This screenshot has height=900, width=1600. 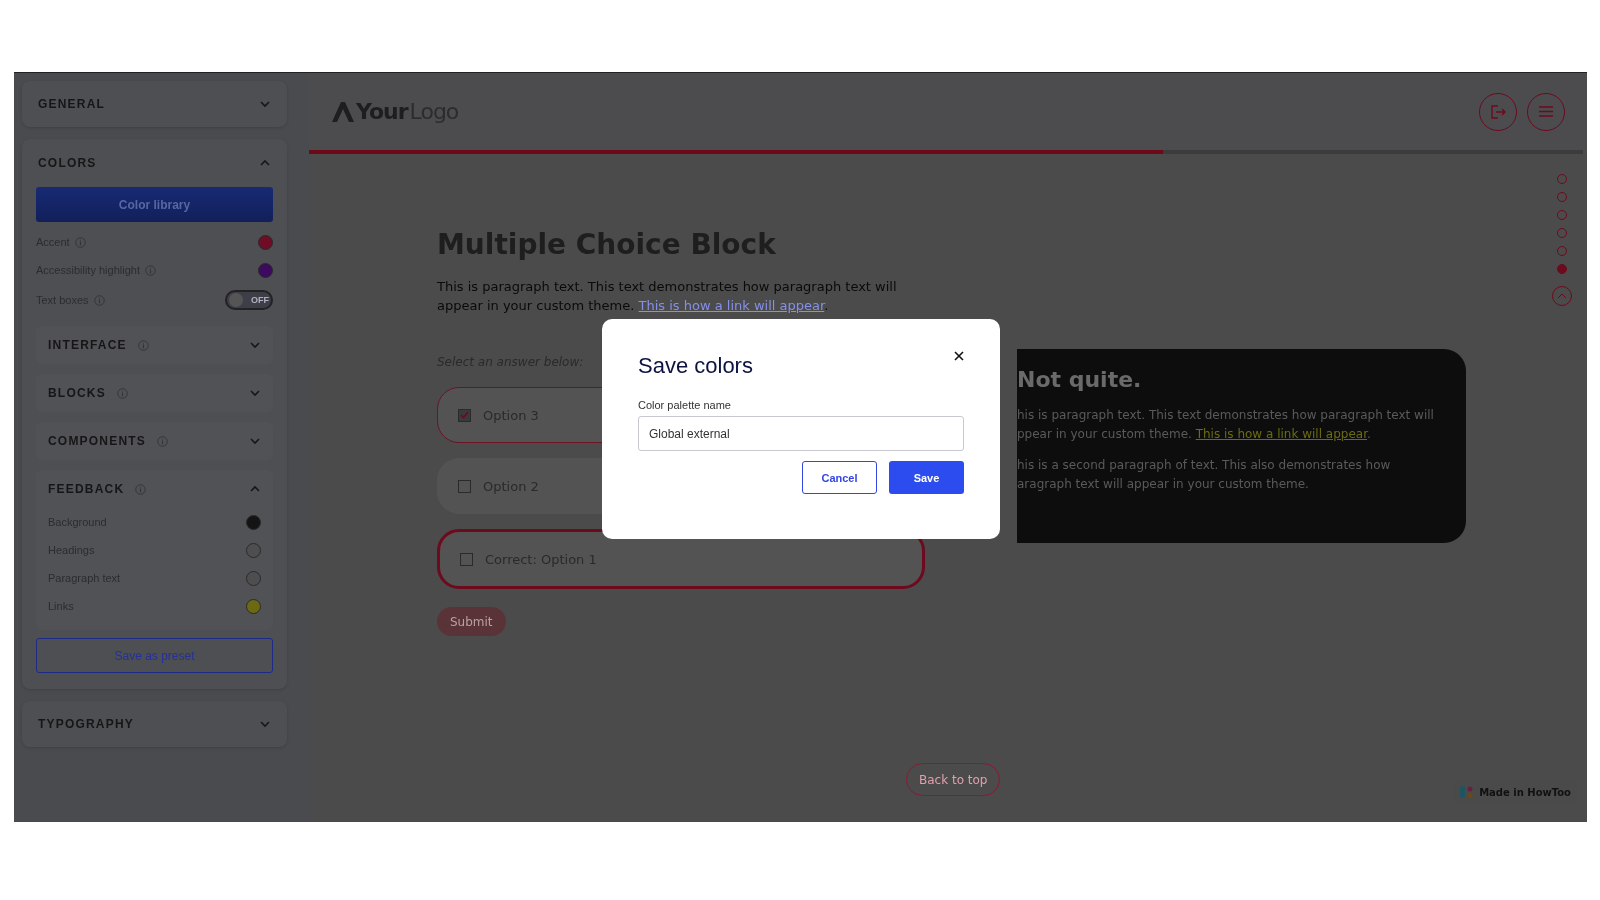 What do you see at coordinates (1498, 111) in the screenshot?
I see `exit-icon` at bounding box center [1498, 111].